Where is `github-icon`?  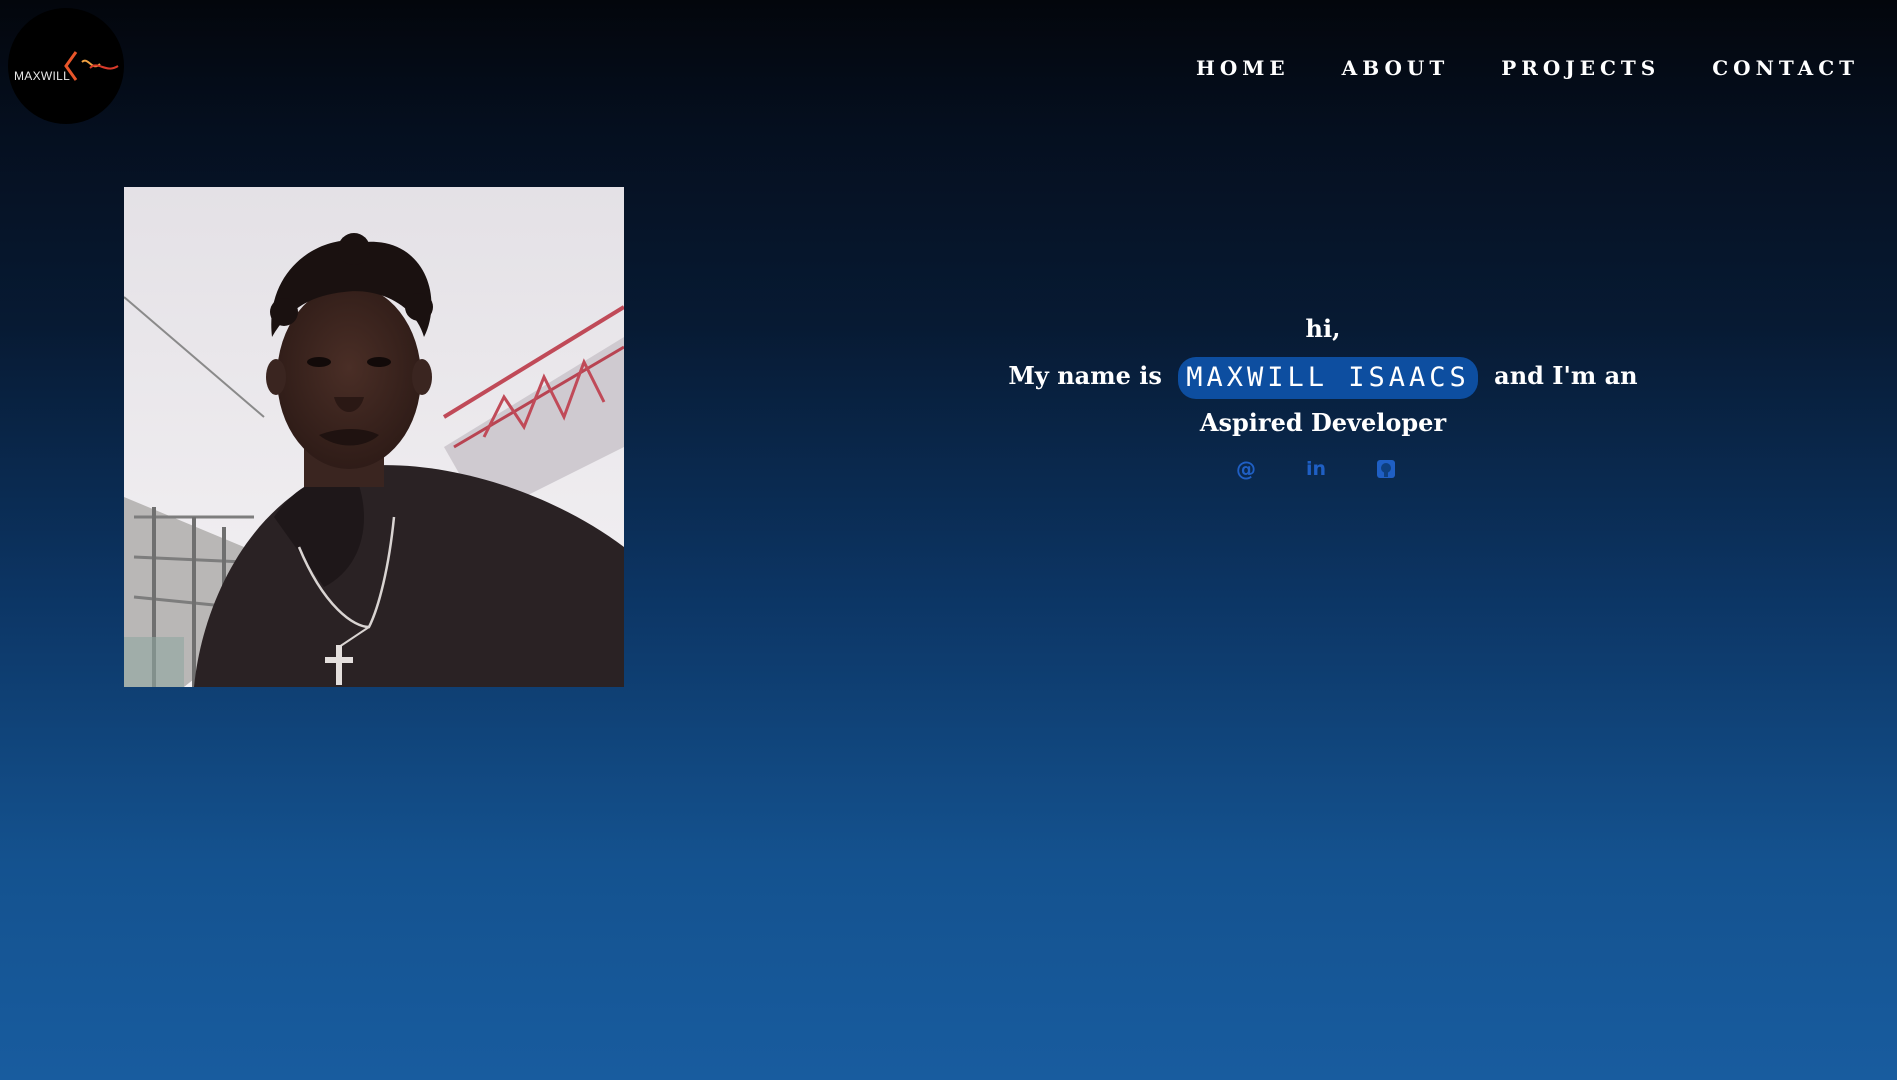
github-icon is located at coordinates (1386, 469).